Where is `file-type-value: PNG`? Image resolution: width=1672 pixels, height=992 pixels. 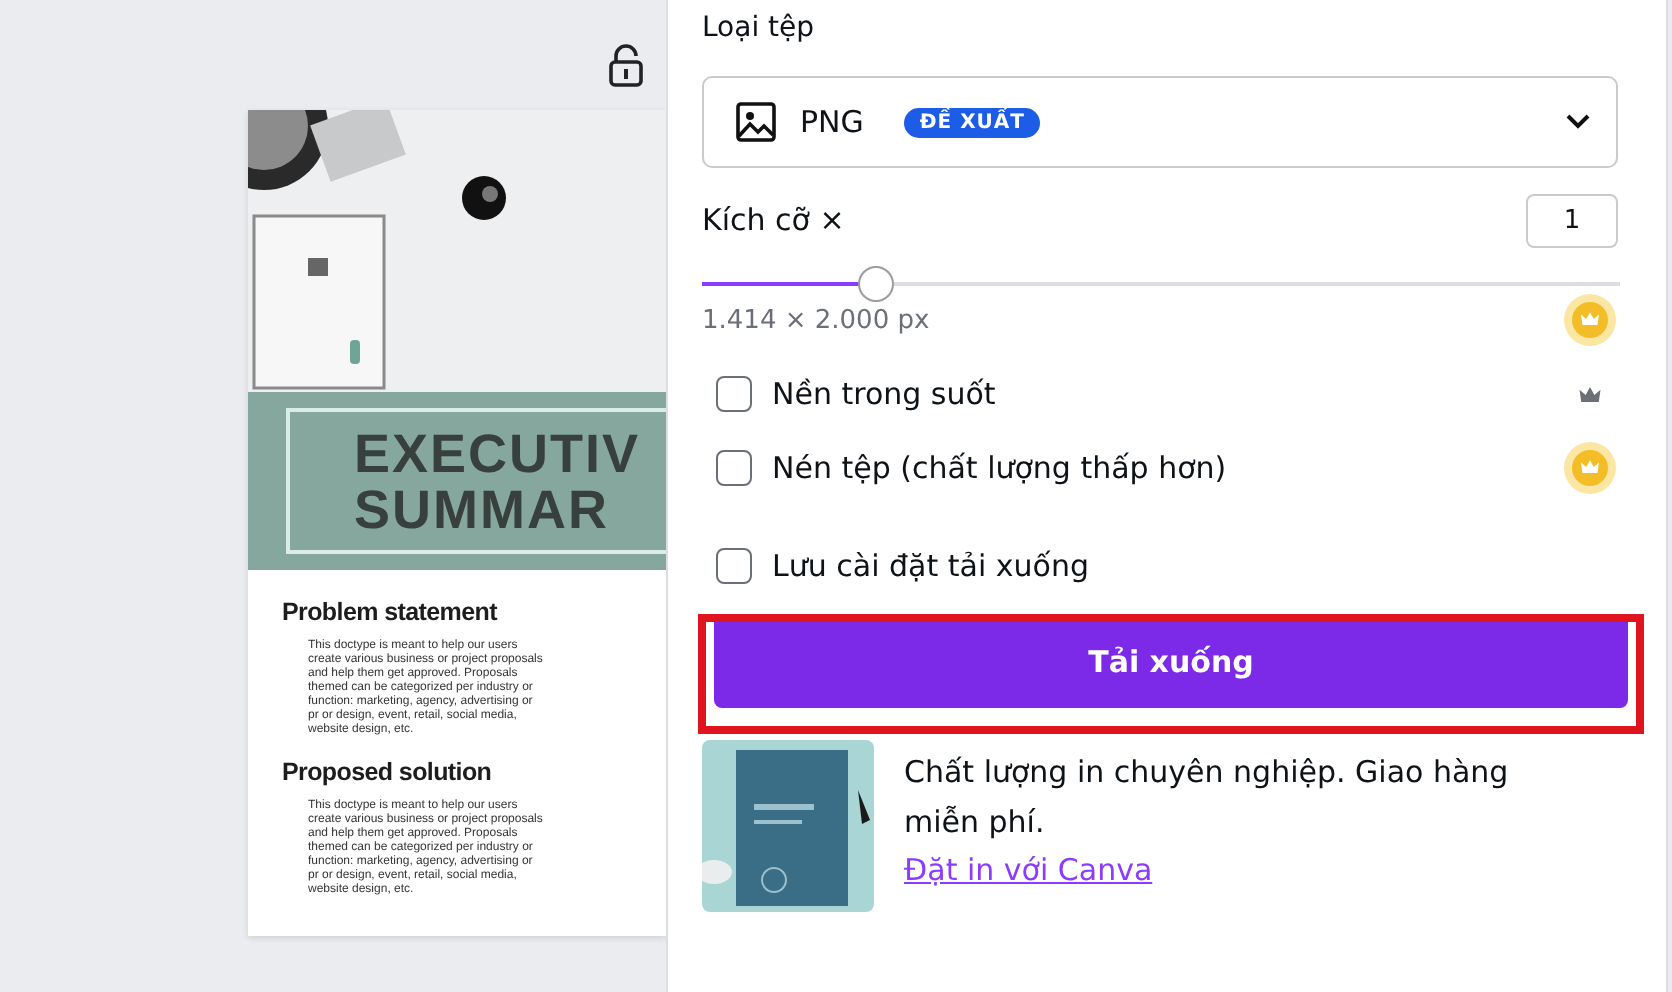 file-type-value: PNG is located at coordinates (832, 122).